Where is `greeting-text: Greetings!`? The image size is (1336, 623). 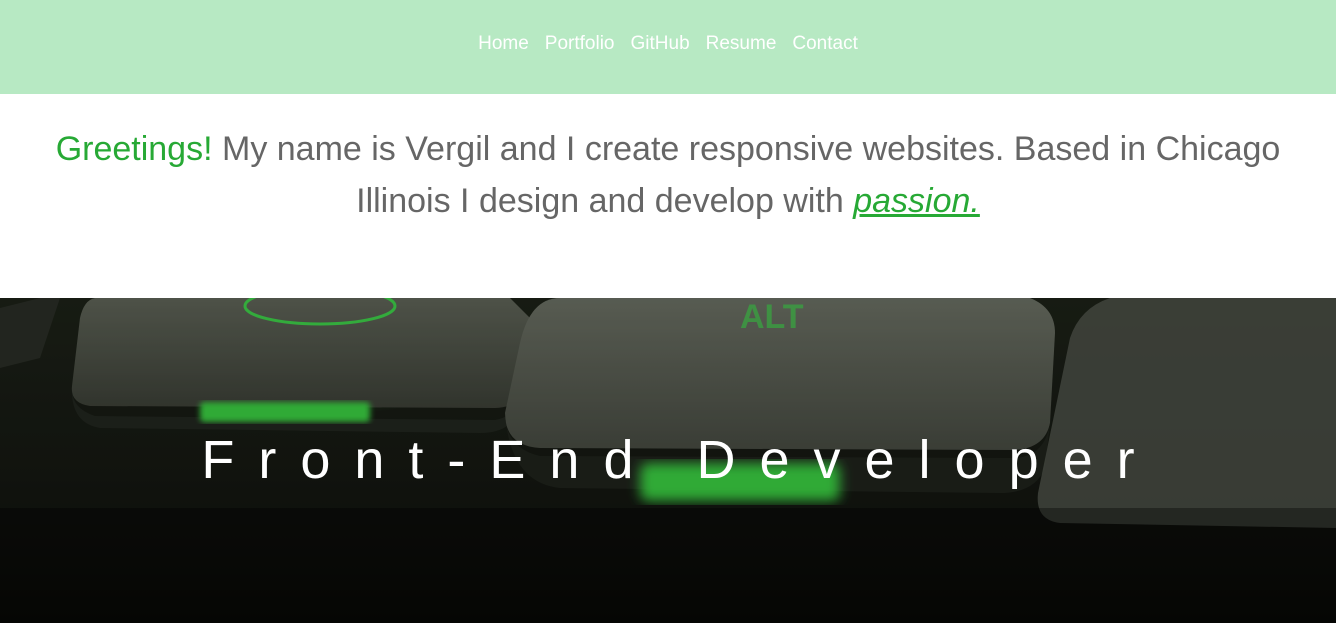
greeting-text: Greetings! is located at coordinates (134, 149).